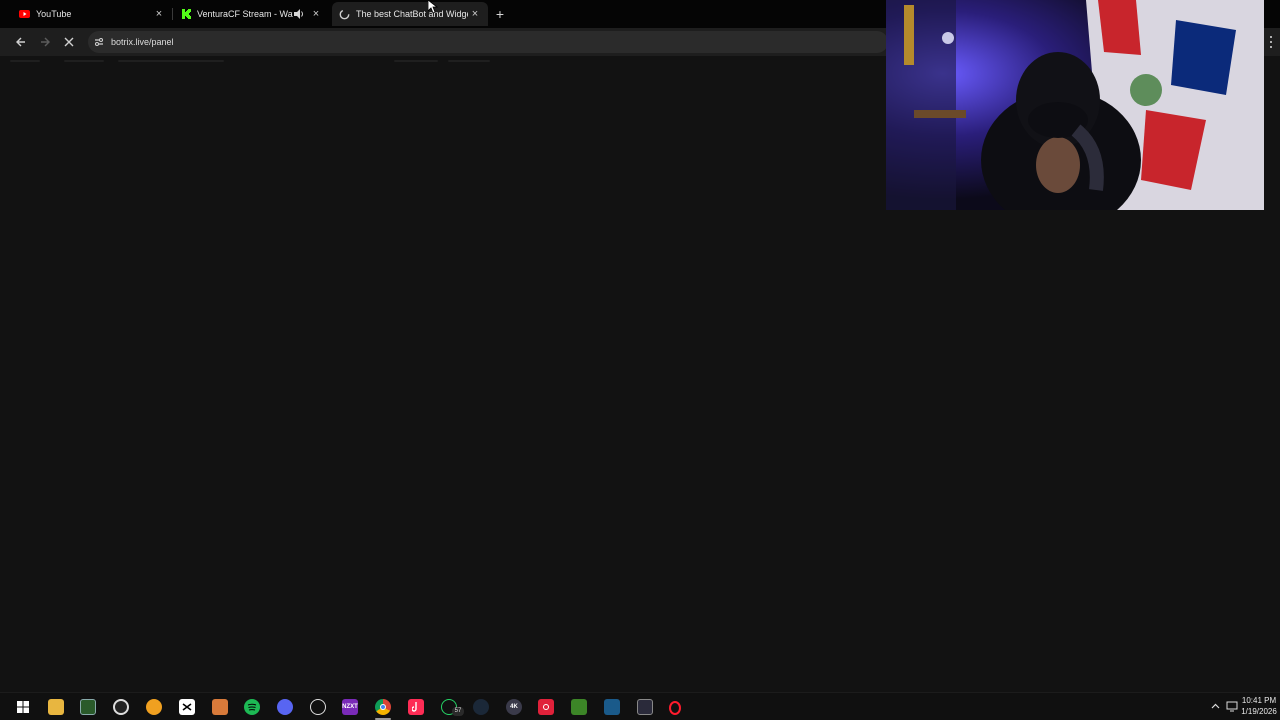  Describe the element at coordinates (252, 707) in the screenshot. I see `spotify-icon` at that location.